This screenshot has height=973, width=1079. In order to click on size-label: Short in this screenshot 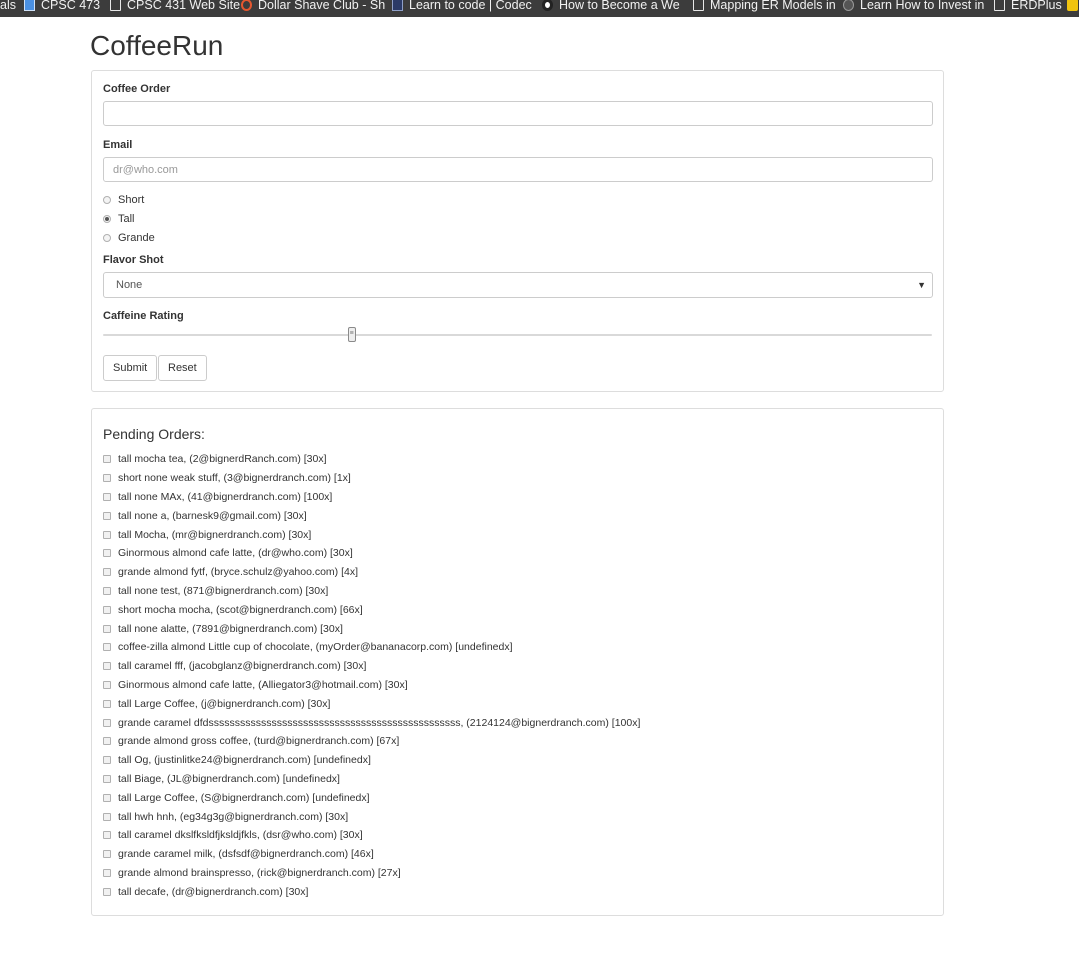, I will do `click(131, 200)`.